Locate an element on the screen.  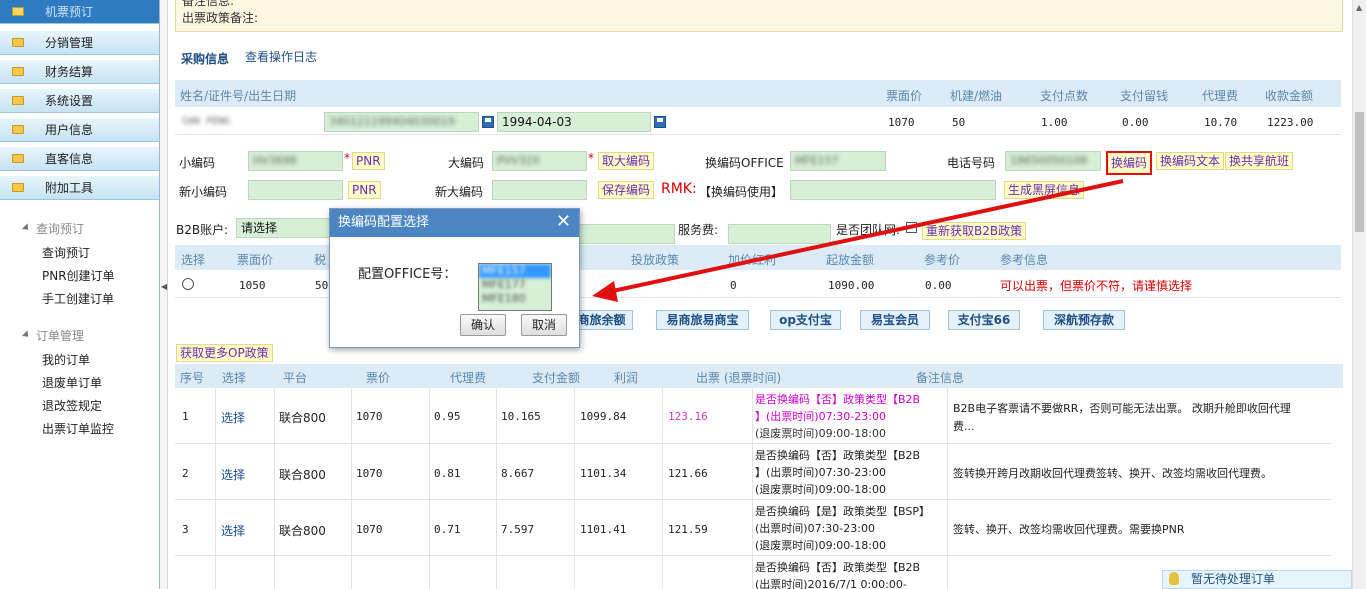
service-fee-field is located at coordinates (779, 234).